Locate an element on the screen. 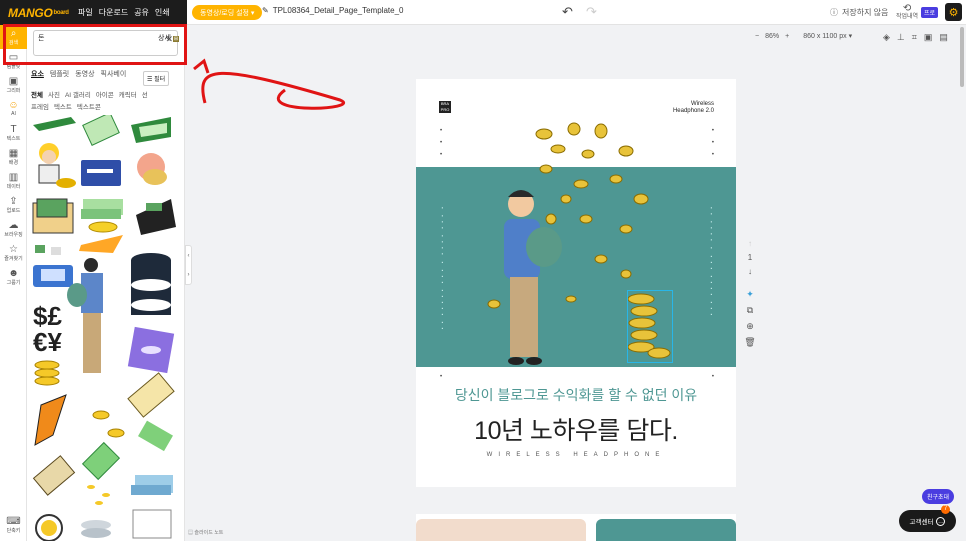  element-thumb-bill-stack is located at coordinates (54, 124).